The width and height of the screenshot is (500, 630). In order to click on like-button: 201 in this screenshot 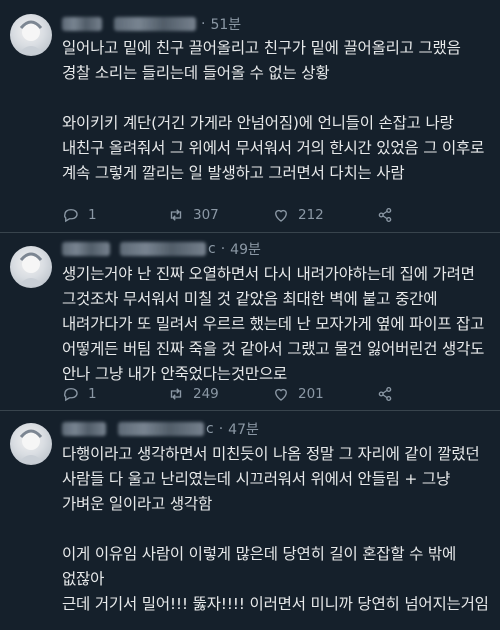, I will do `click(324, 394)`.